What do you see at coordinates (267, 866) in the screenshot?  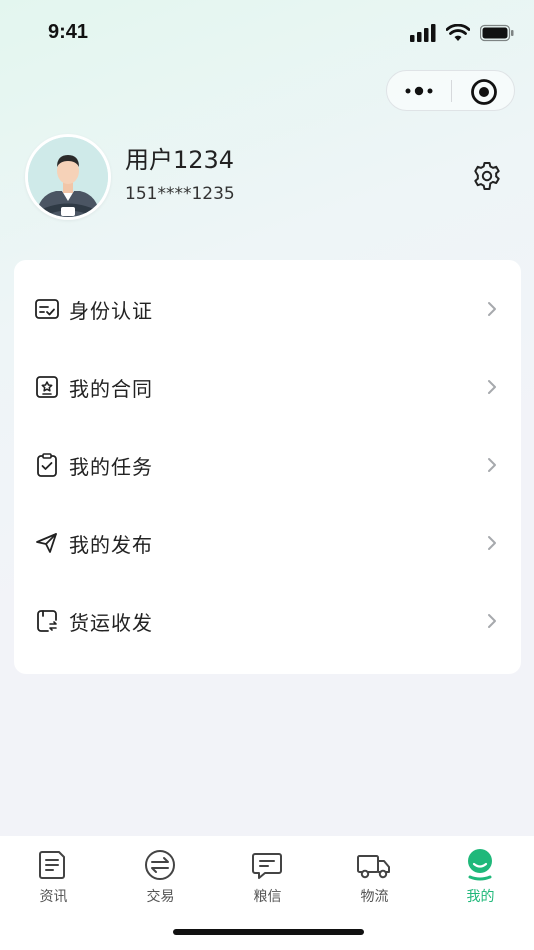 I see `message-icon` at bounding box center [267, 866].